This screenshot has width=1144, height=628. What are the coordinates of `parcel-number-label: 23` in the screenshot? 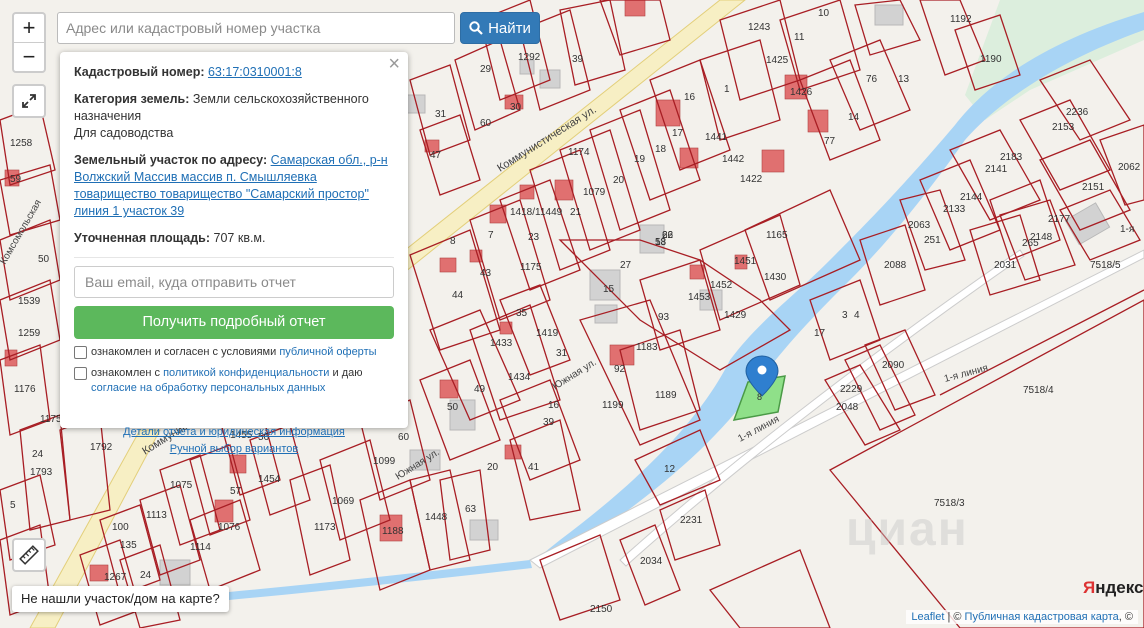 It's located at (534, 237).